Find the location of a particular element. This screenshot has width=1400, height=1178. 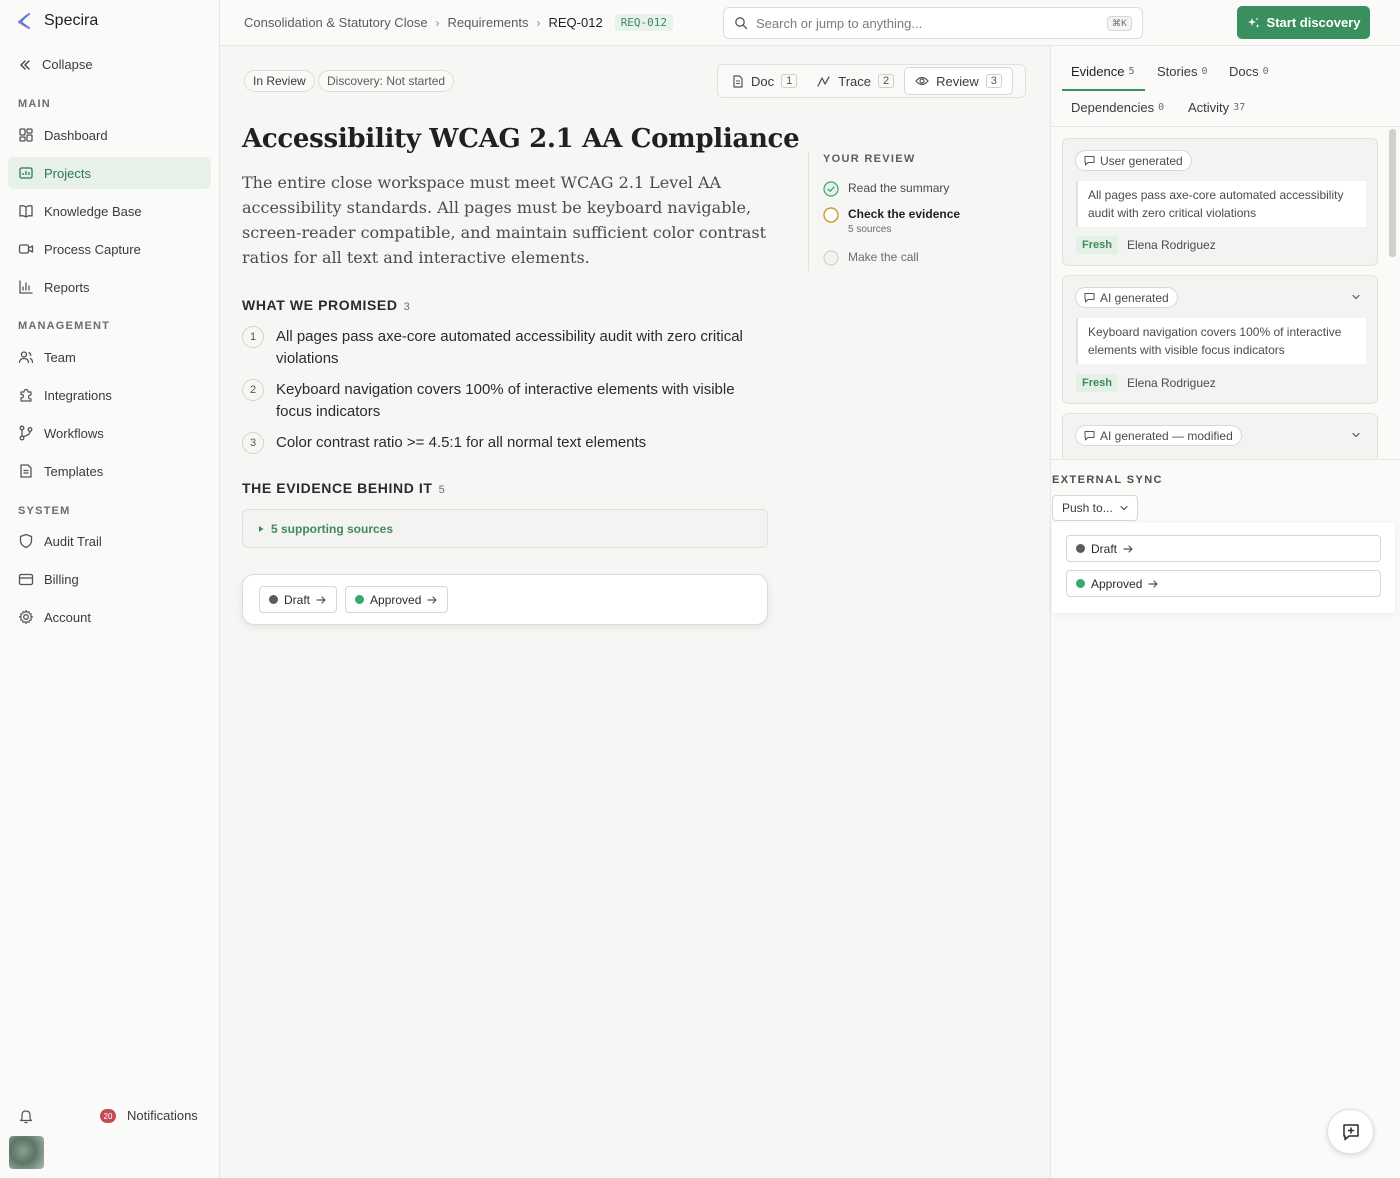

tab-activity: Activity 37 is located at coordinates (1216, 107).